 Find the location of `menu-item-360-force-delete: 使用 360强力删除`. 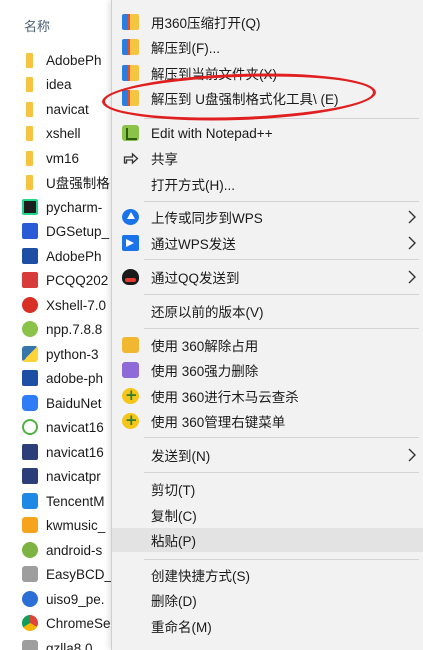

menu-item-360-force-delete: 使用 360强力删除 is located at coordinates (267, 370).